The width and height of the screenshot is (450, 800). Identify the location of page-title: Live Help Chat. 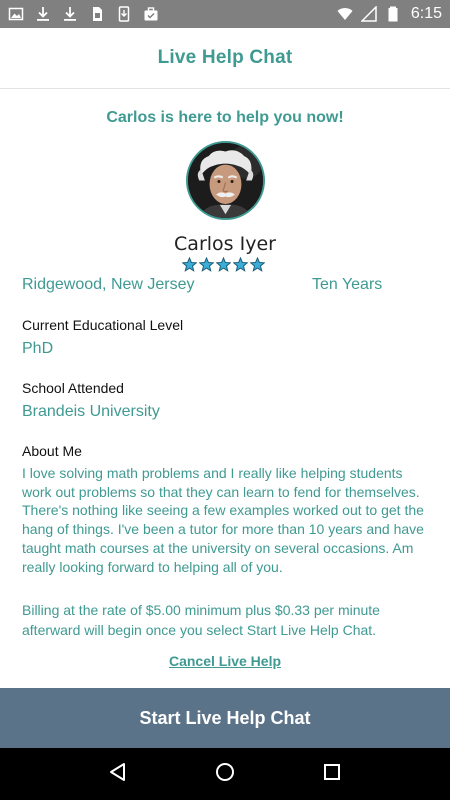
(225, 57).